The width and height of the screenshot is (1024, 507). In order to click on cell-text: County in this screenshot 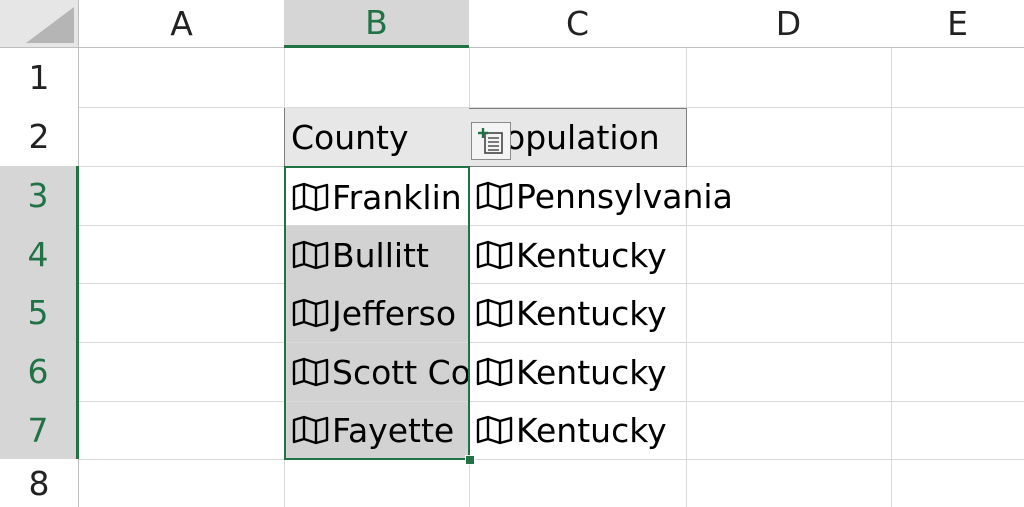, I will do `click(350, 137)`.